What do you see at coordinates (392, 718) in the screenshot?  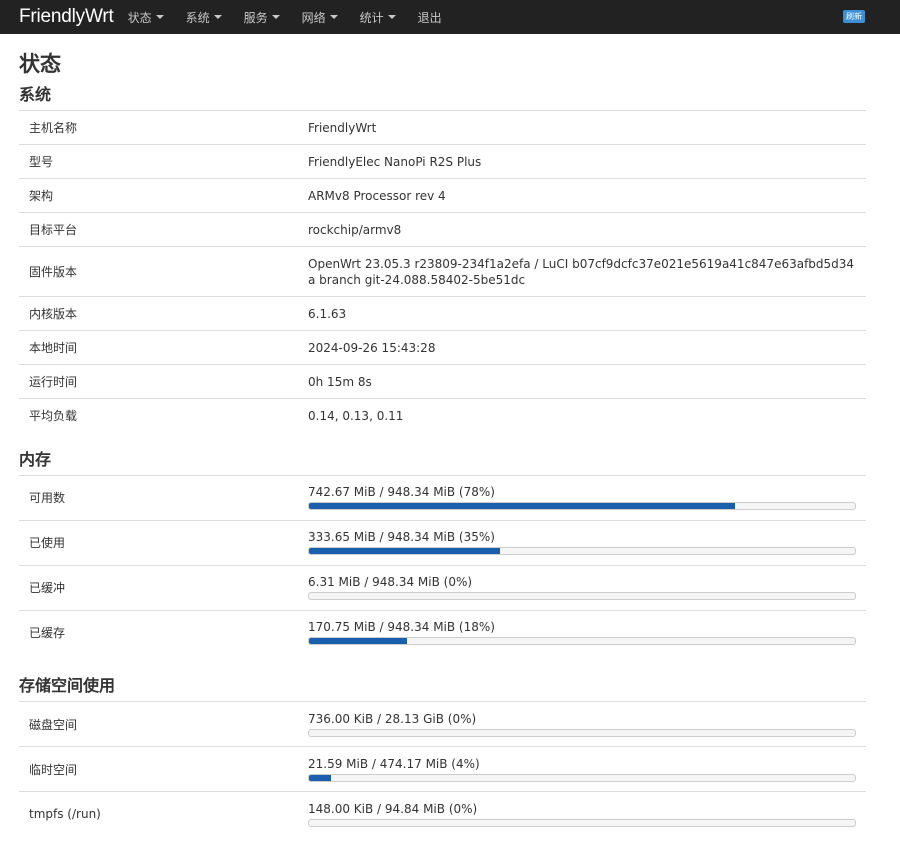 I see `bar-text: 736.00 KiB / 28.13 GiB (0%)` at bounding box center [392, 718].